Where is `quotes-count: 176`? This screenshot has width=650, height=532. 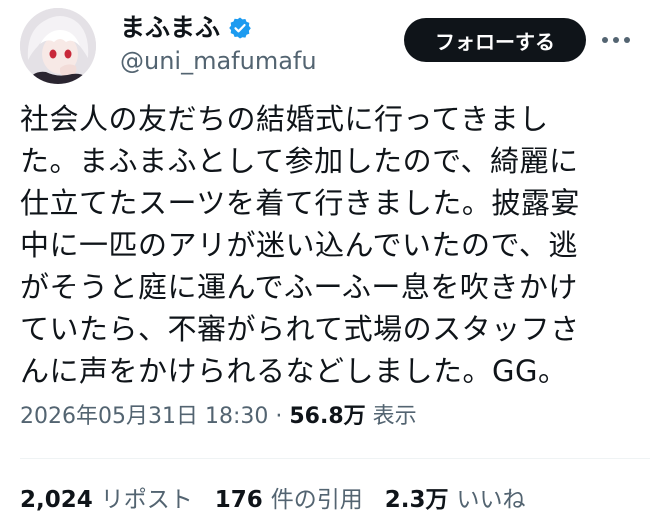
quotes-count: 176 is located at coordinates (238, 500).